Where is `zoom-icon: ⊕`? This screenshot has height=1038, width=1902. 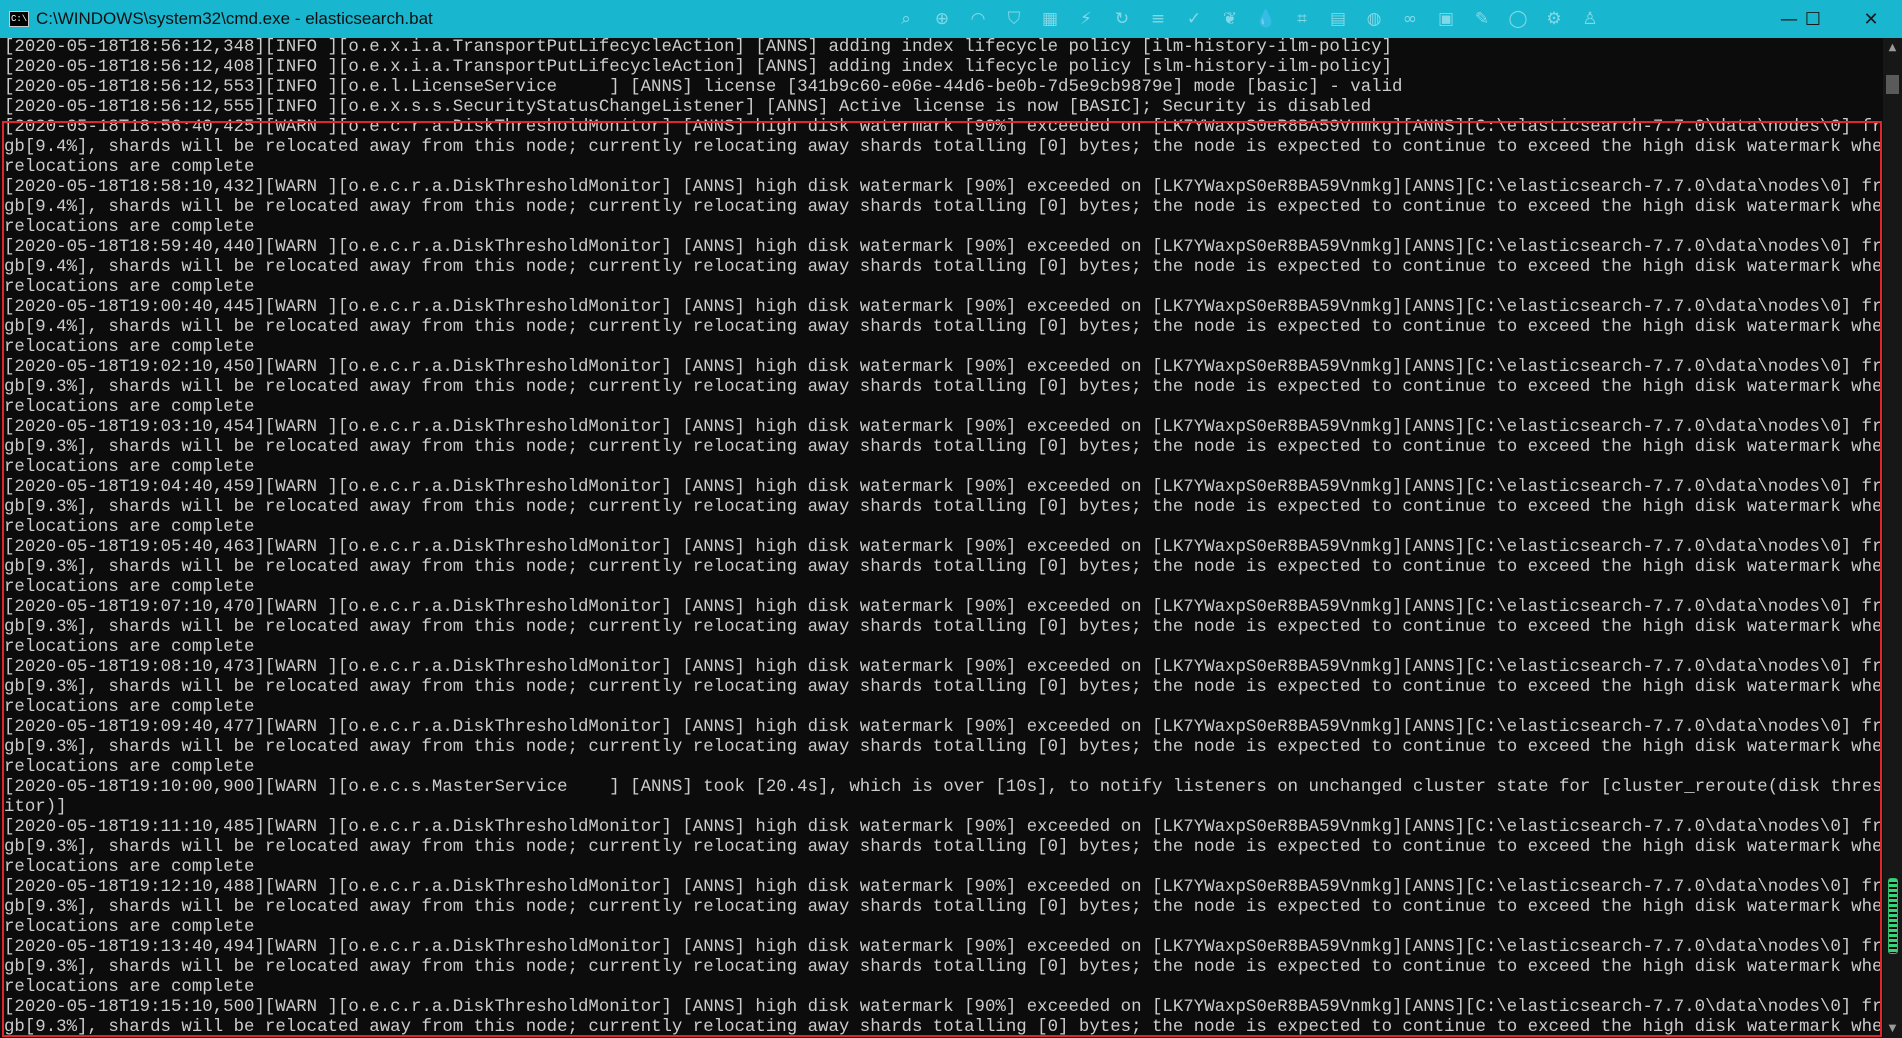 zoom-icon: ⊕ is located at coordinates (942, 19).